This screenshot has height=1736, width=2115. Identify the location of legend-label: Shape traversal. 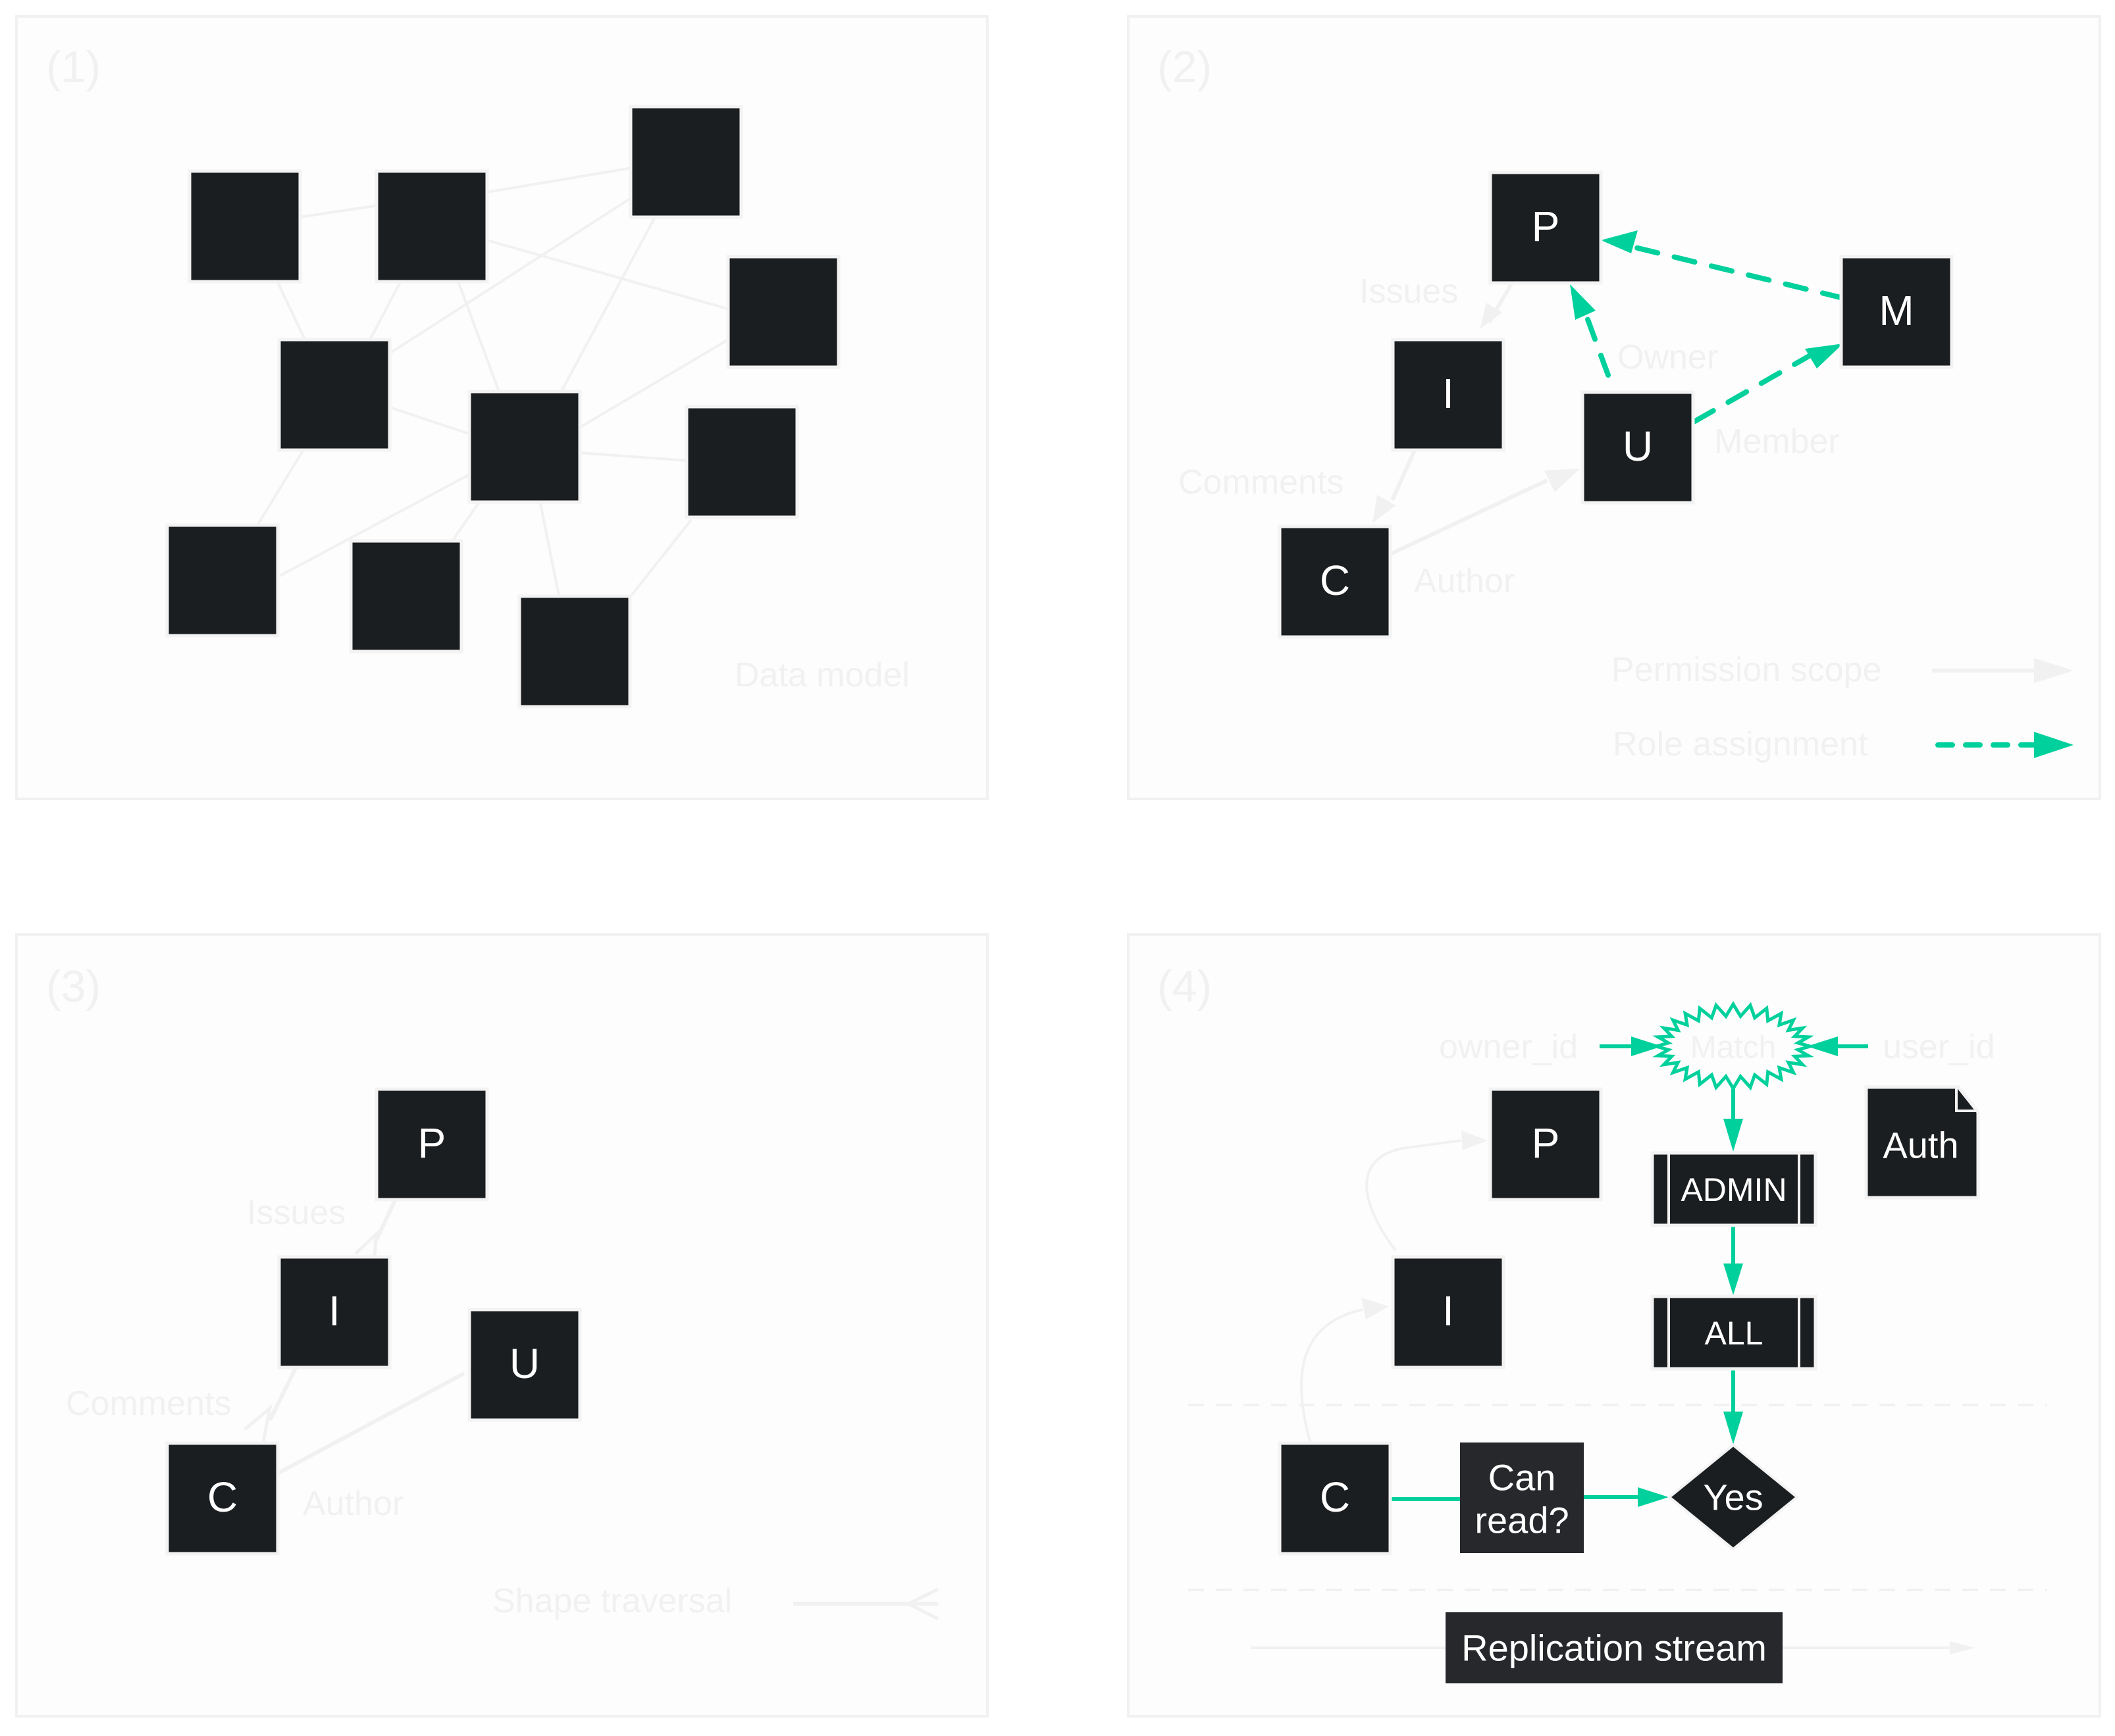
(612, 1601).